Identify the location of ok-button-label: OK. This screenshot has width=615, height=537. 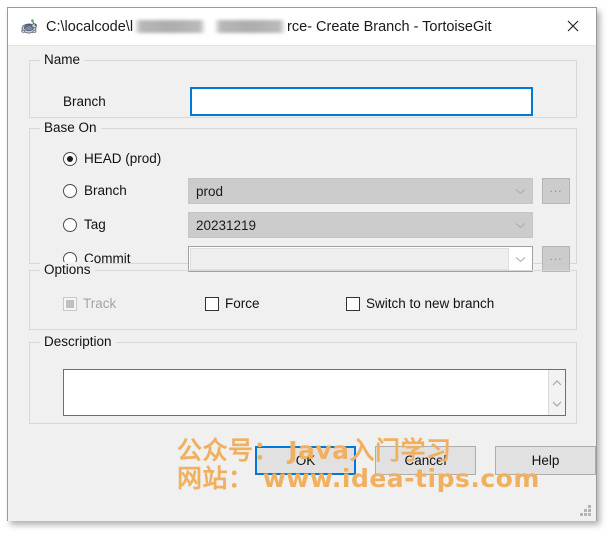
(305, 460).